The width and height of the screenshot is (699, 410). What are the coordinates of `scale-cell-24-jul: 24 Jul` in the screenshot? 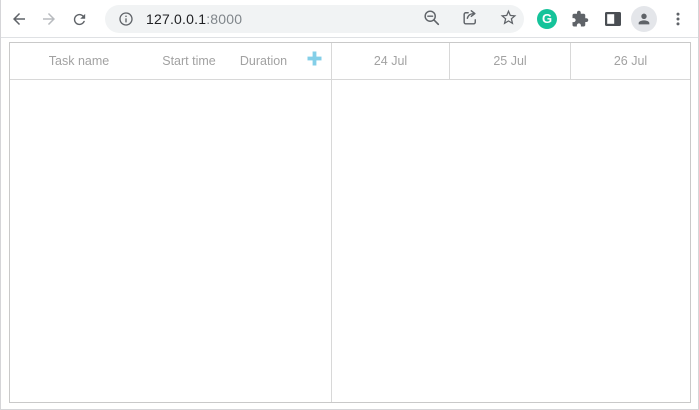 It's located at (391, 61).